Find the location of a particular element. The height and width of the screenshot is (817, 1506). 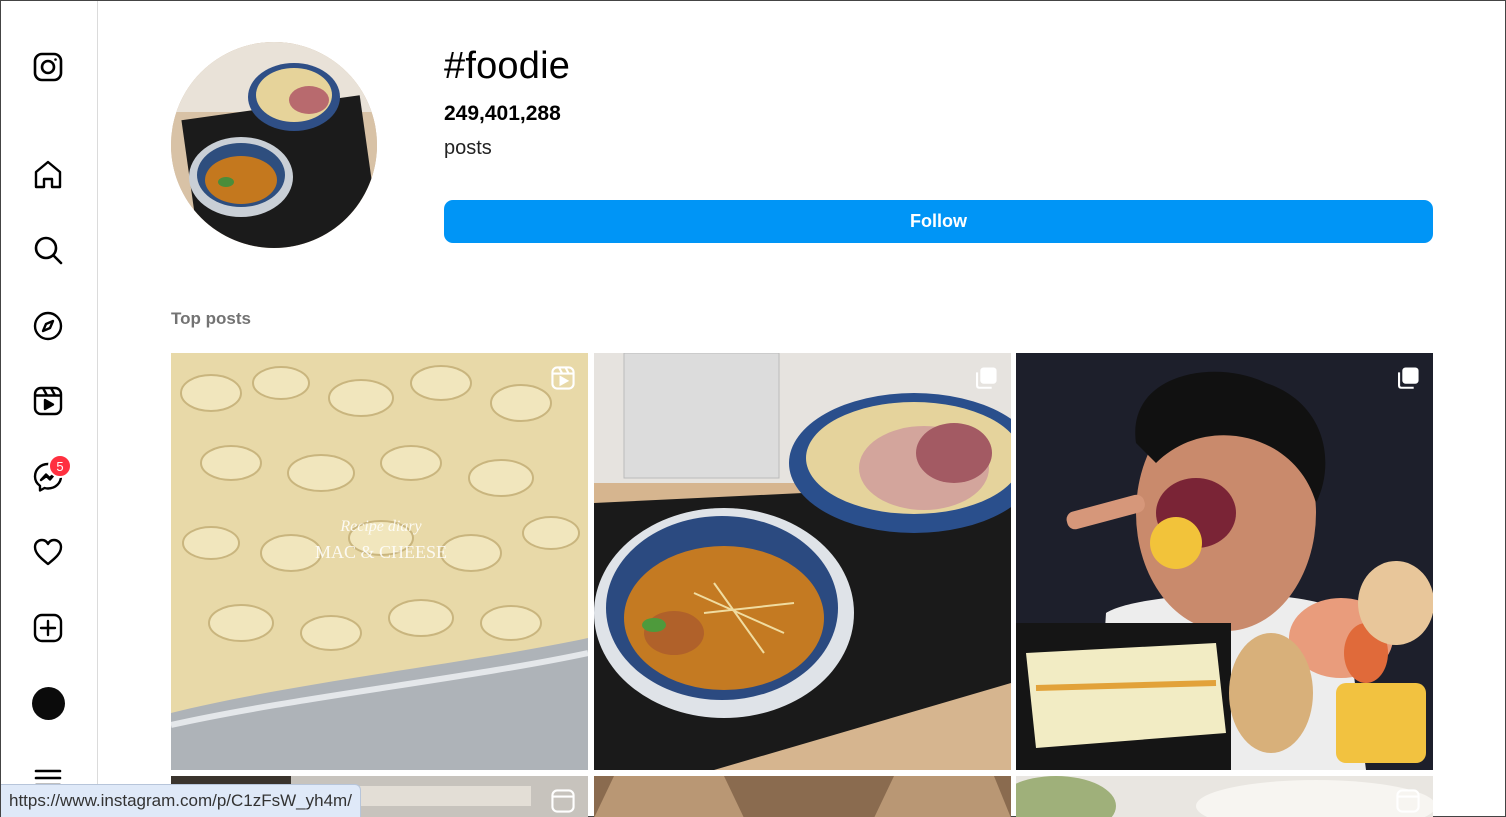

explore-icon is located at coordinates (48, 326).